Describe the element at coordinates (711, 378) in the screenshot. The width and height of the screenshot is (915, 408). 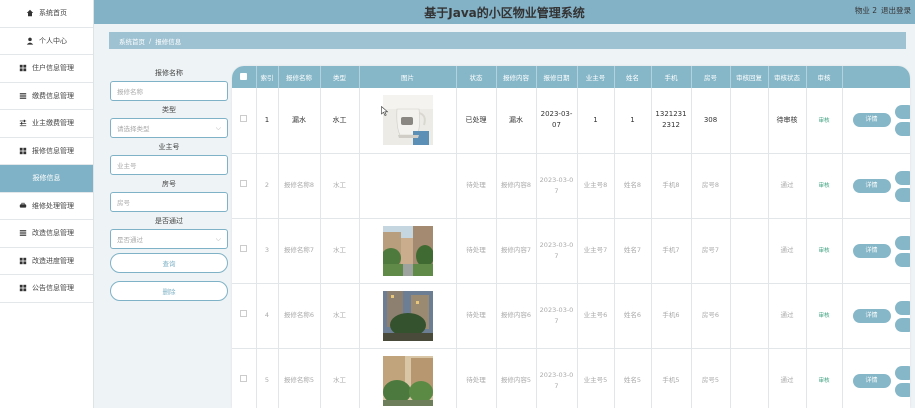
I see `cell-room: 房号5` at that location.